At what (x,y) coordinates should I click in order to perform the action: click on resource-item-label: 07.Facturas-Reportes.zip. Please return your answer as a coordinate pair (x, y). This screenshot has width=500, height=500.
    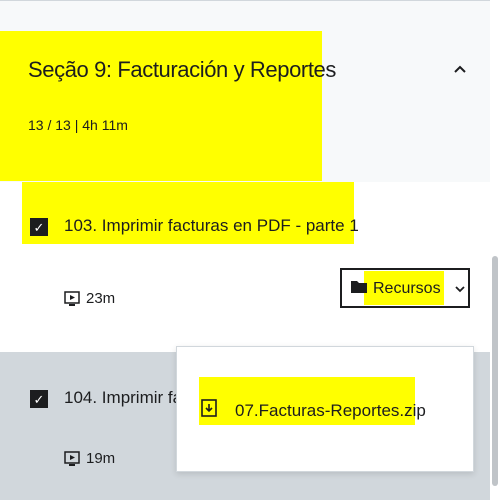
    Looking at the image, I should click on (330, 410).